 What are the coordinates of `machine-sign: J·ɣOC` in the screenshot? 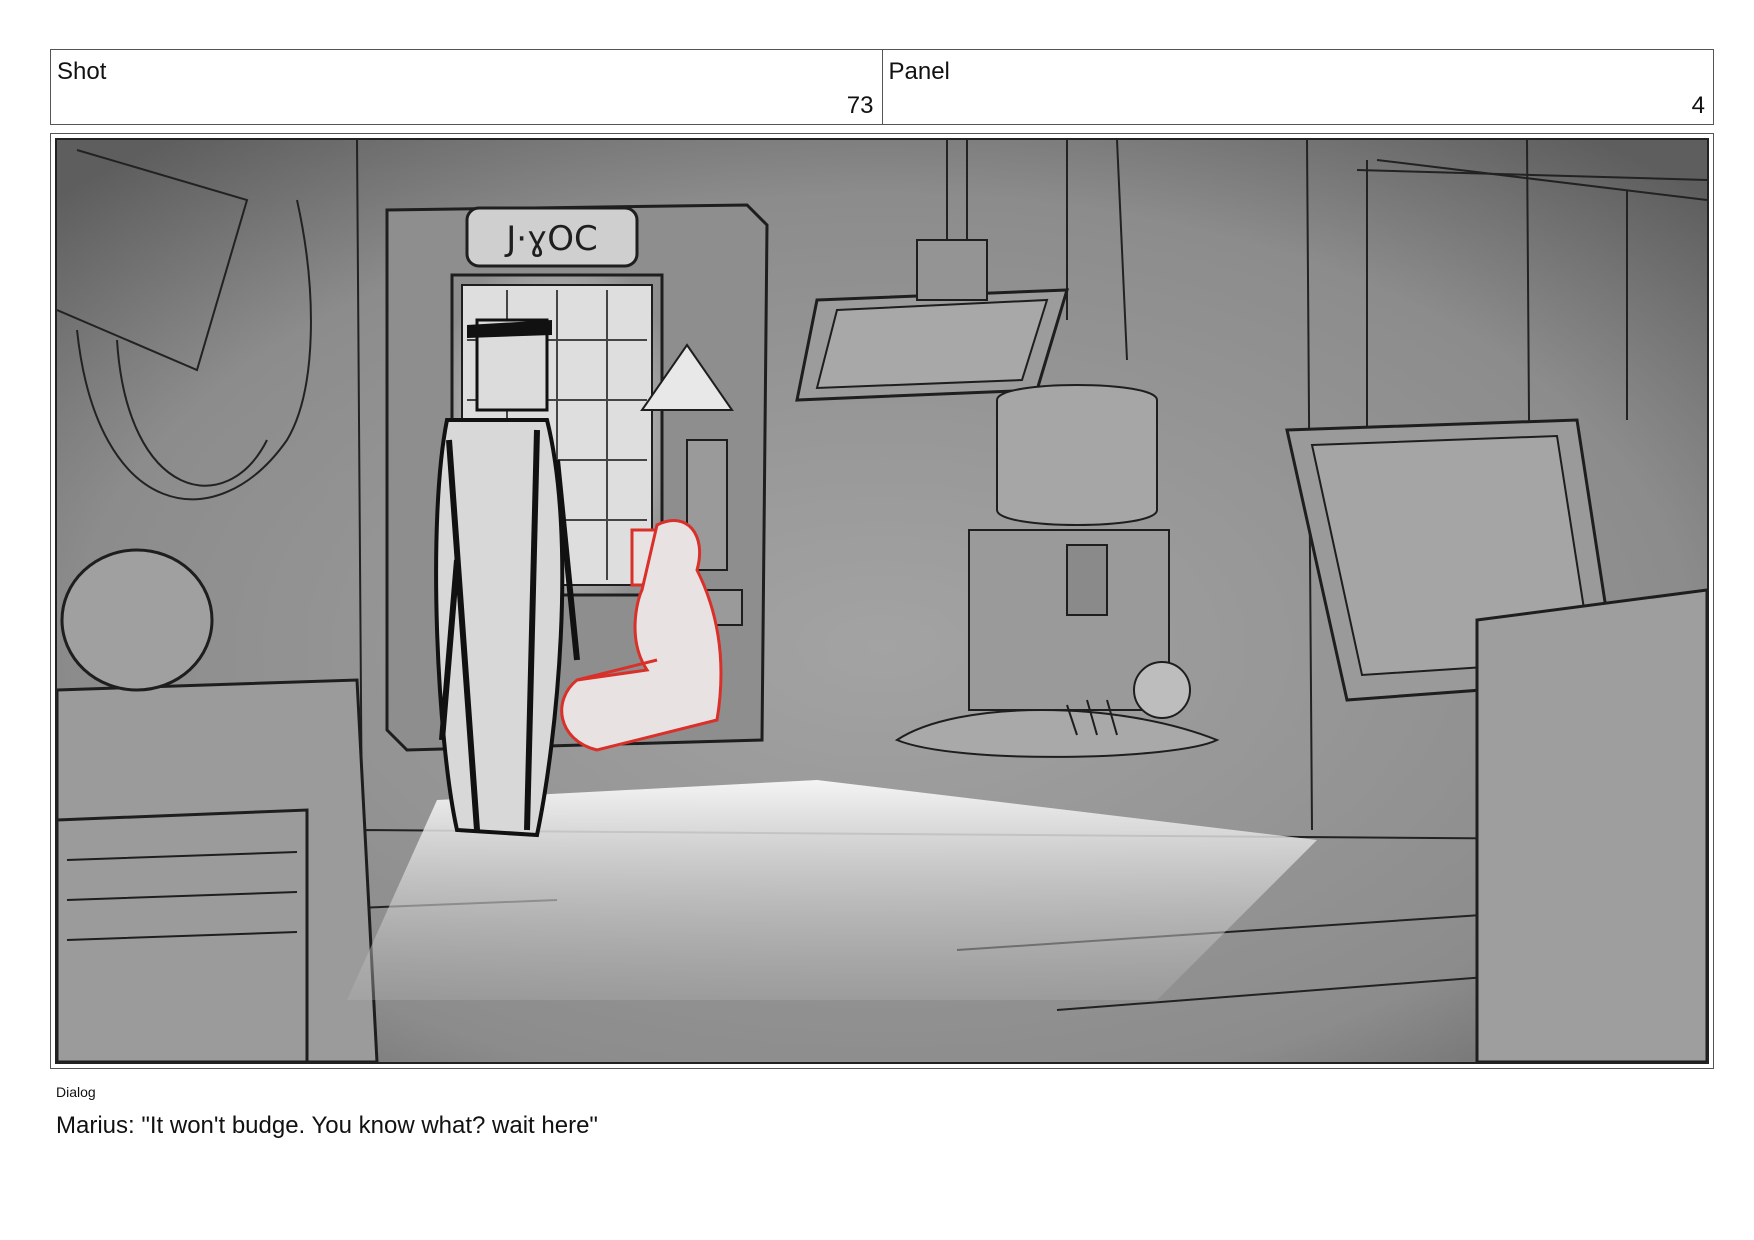 It's located at (551, 239).